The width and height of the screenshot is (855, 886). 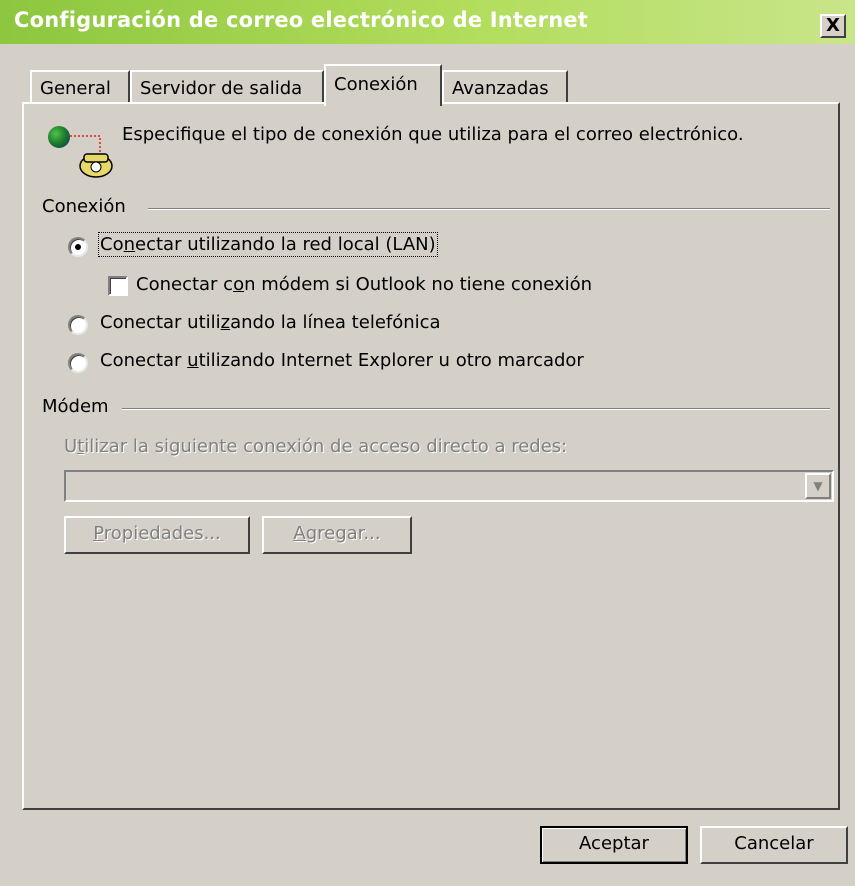 I want to click on radio-selected-dot, so click(x=78, y=247).